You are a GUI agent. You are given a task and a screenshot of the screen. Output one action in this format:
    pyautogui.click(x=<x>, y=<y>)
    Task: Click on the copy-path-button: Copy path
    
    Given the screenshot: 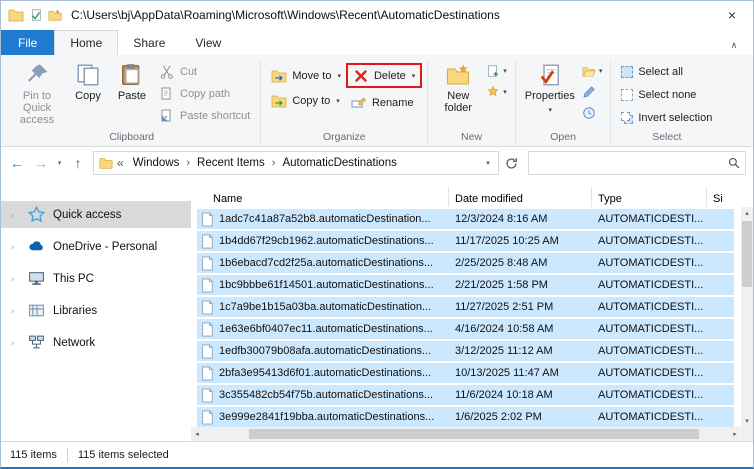 What is the action you would take?
    pyautogui.click(x=204, y=93)
    